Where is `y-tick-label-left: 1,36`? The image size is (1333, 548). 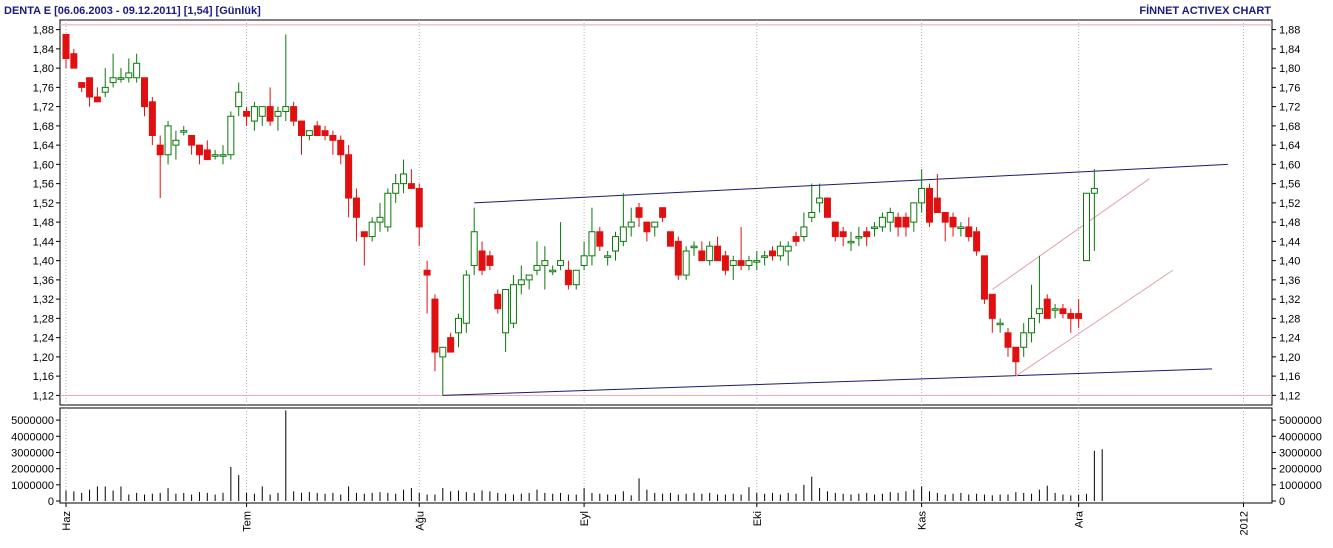 y-tick-label-left: 1,36 is located at coordinates (43, 281).